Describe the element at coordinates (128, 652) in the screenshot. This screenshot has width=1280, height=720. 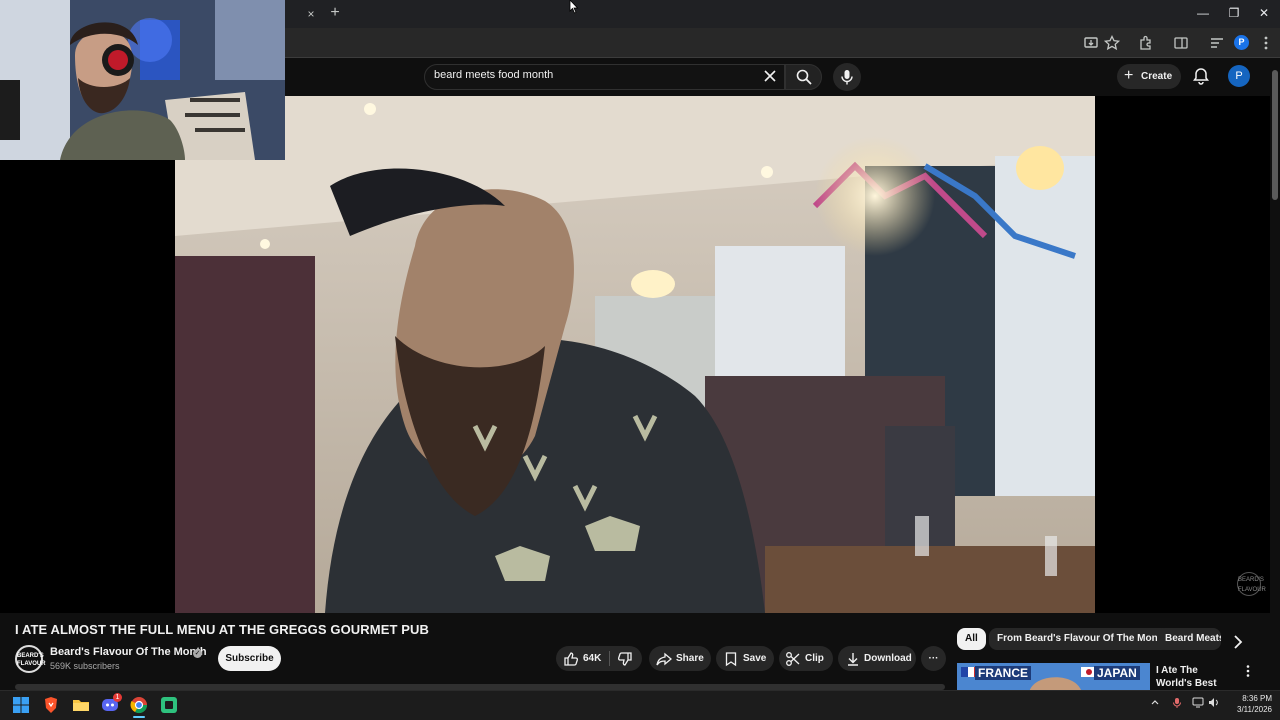
I see `channel-name: Beard's Flavour Of The Month` at that location.